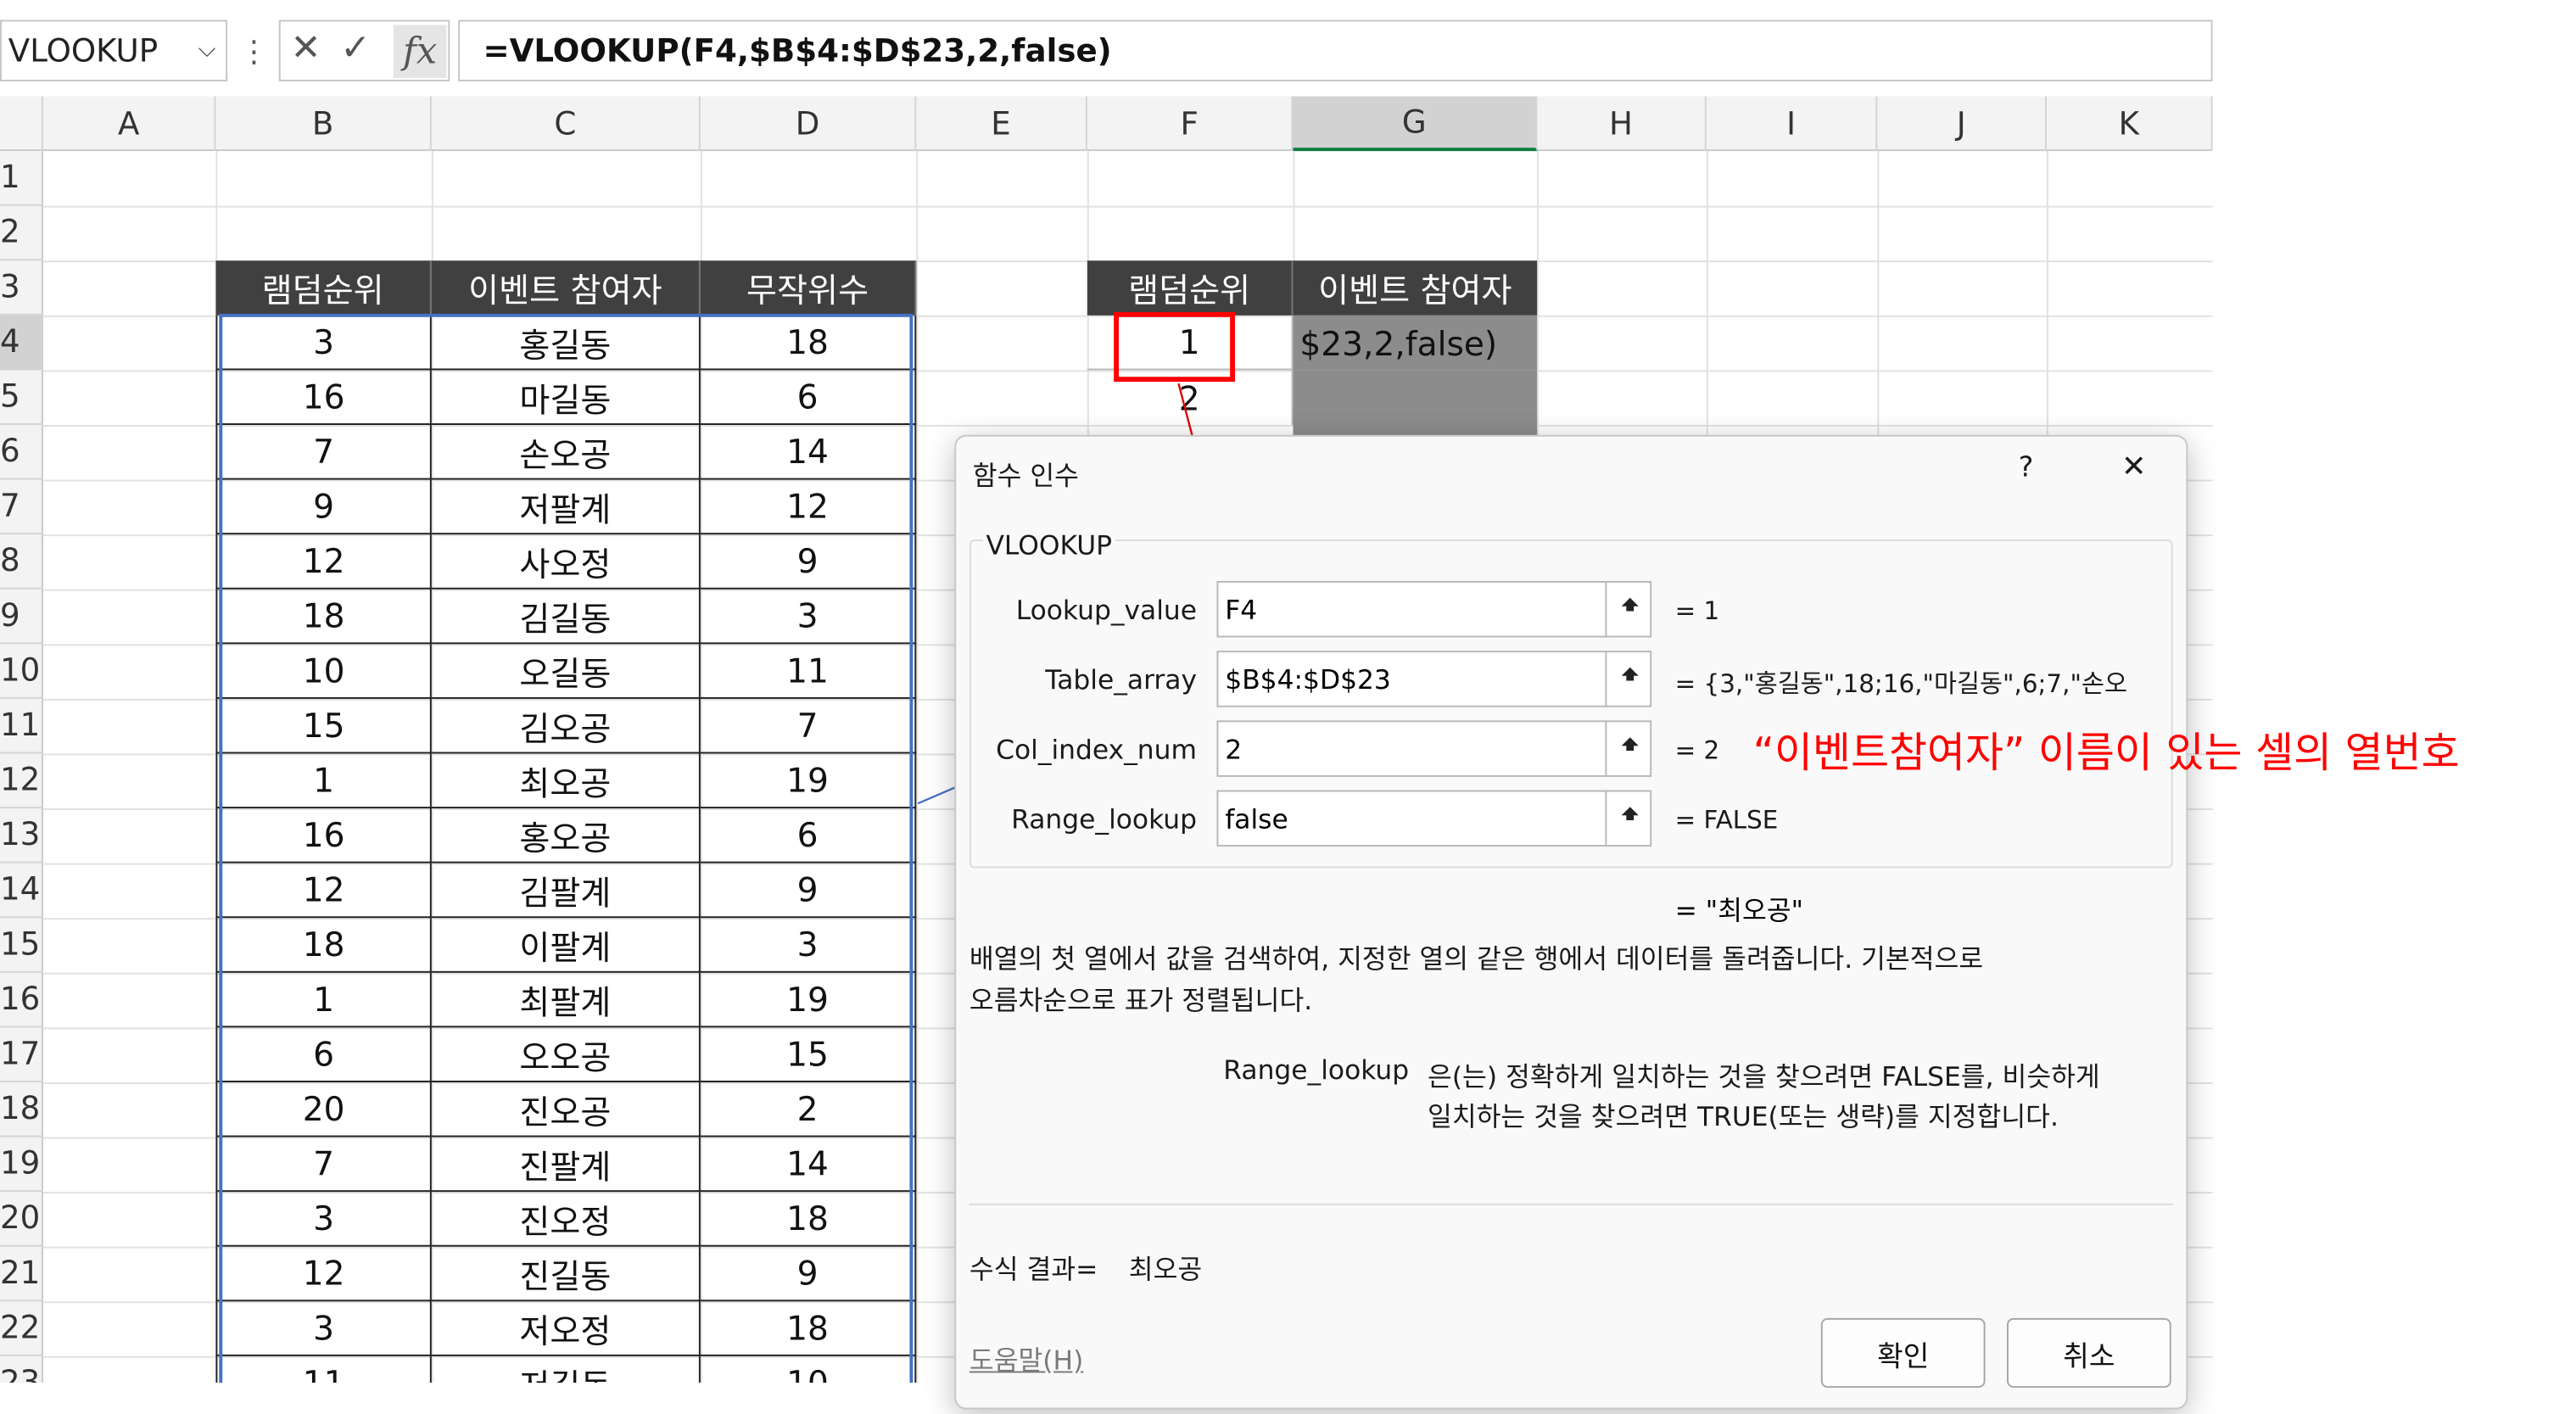  Describe the element at coordinates (1415, 288) in the screenshot. I see `lookup-header-participant: 이벤트 참여자` at that location.